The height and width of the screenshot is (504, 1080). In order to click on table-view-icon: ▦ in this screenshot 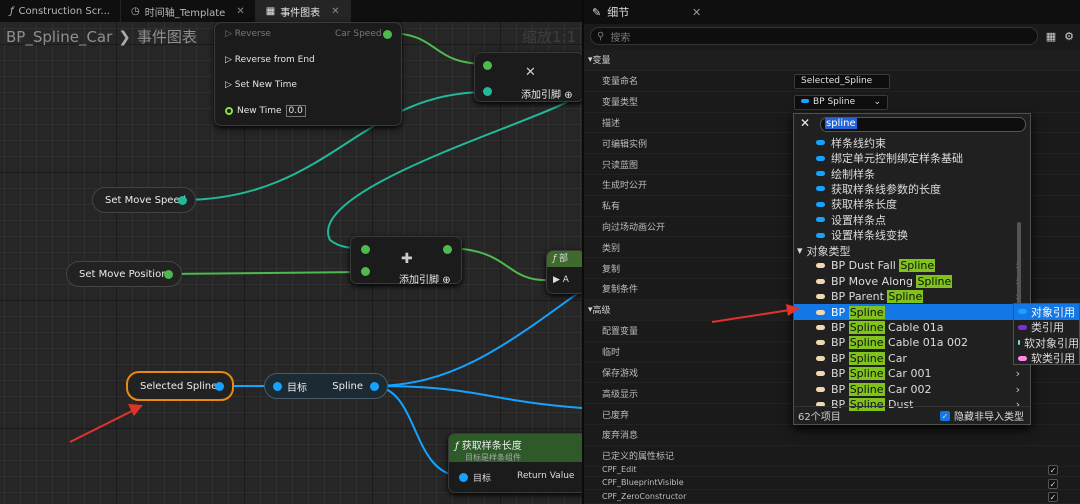, I will do `click(1051, 36)`.